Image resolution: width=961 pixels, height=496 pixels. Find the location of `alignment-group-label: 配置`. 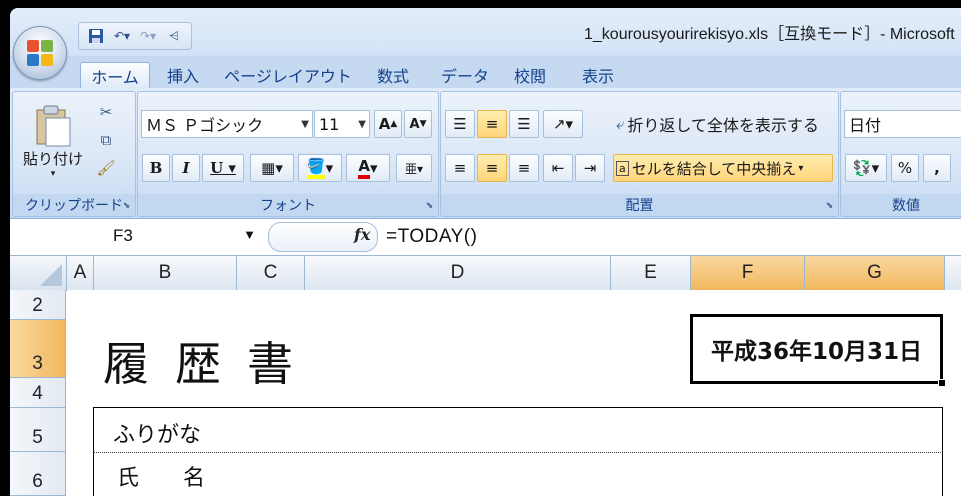

alignment-group-label: 配置 is located at coordinates (639, 205).